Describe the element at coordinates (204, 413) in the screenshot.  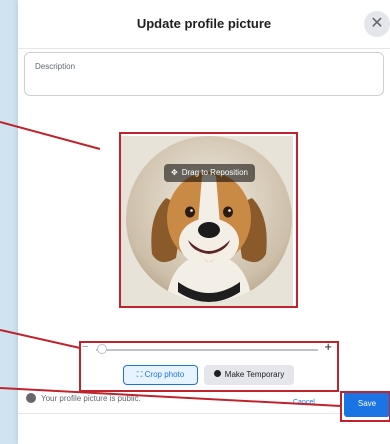
I see `footer-divider` at that location.